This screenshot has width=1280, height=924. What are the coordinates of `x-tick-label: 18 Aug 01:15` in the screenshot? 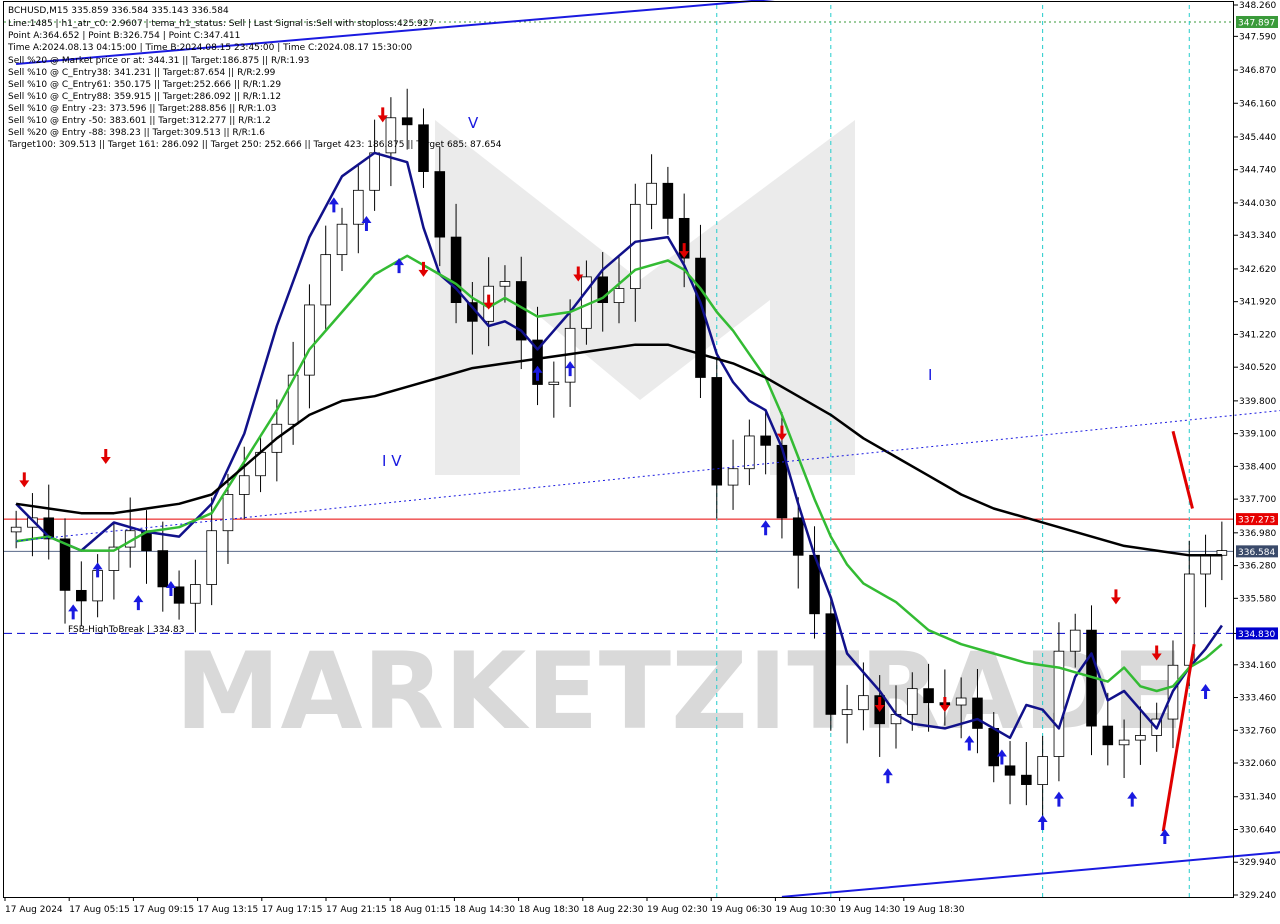 It's located at (420, 910).